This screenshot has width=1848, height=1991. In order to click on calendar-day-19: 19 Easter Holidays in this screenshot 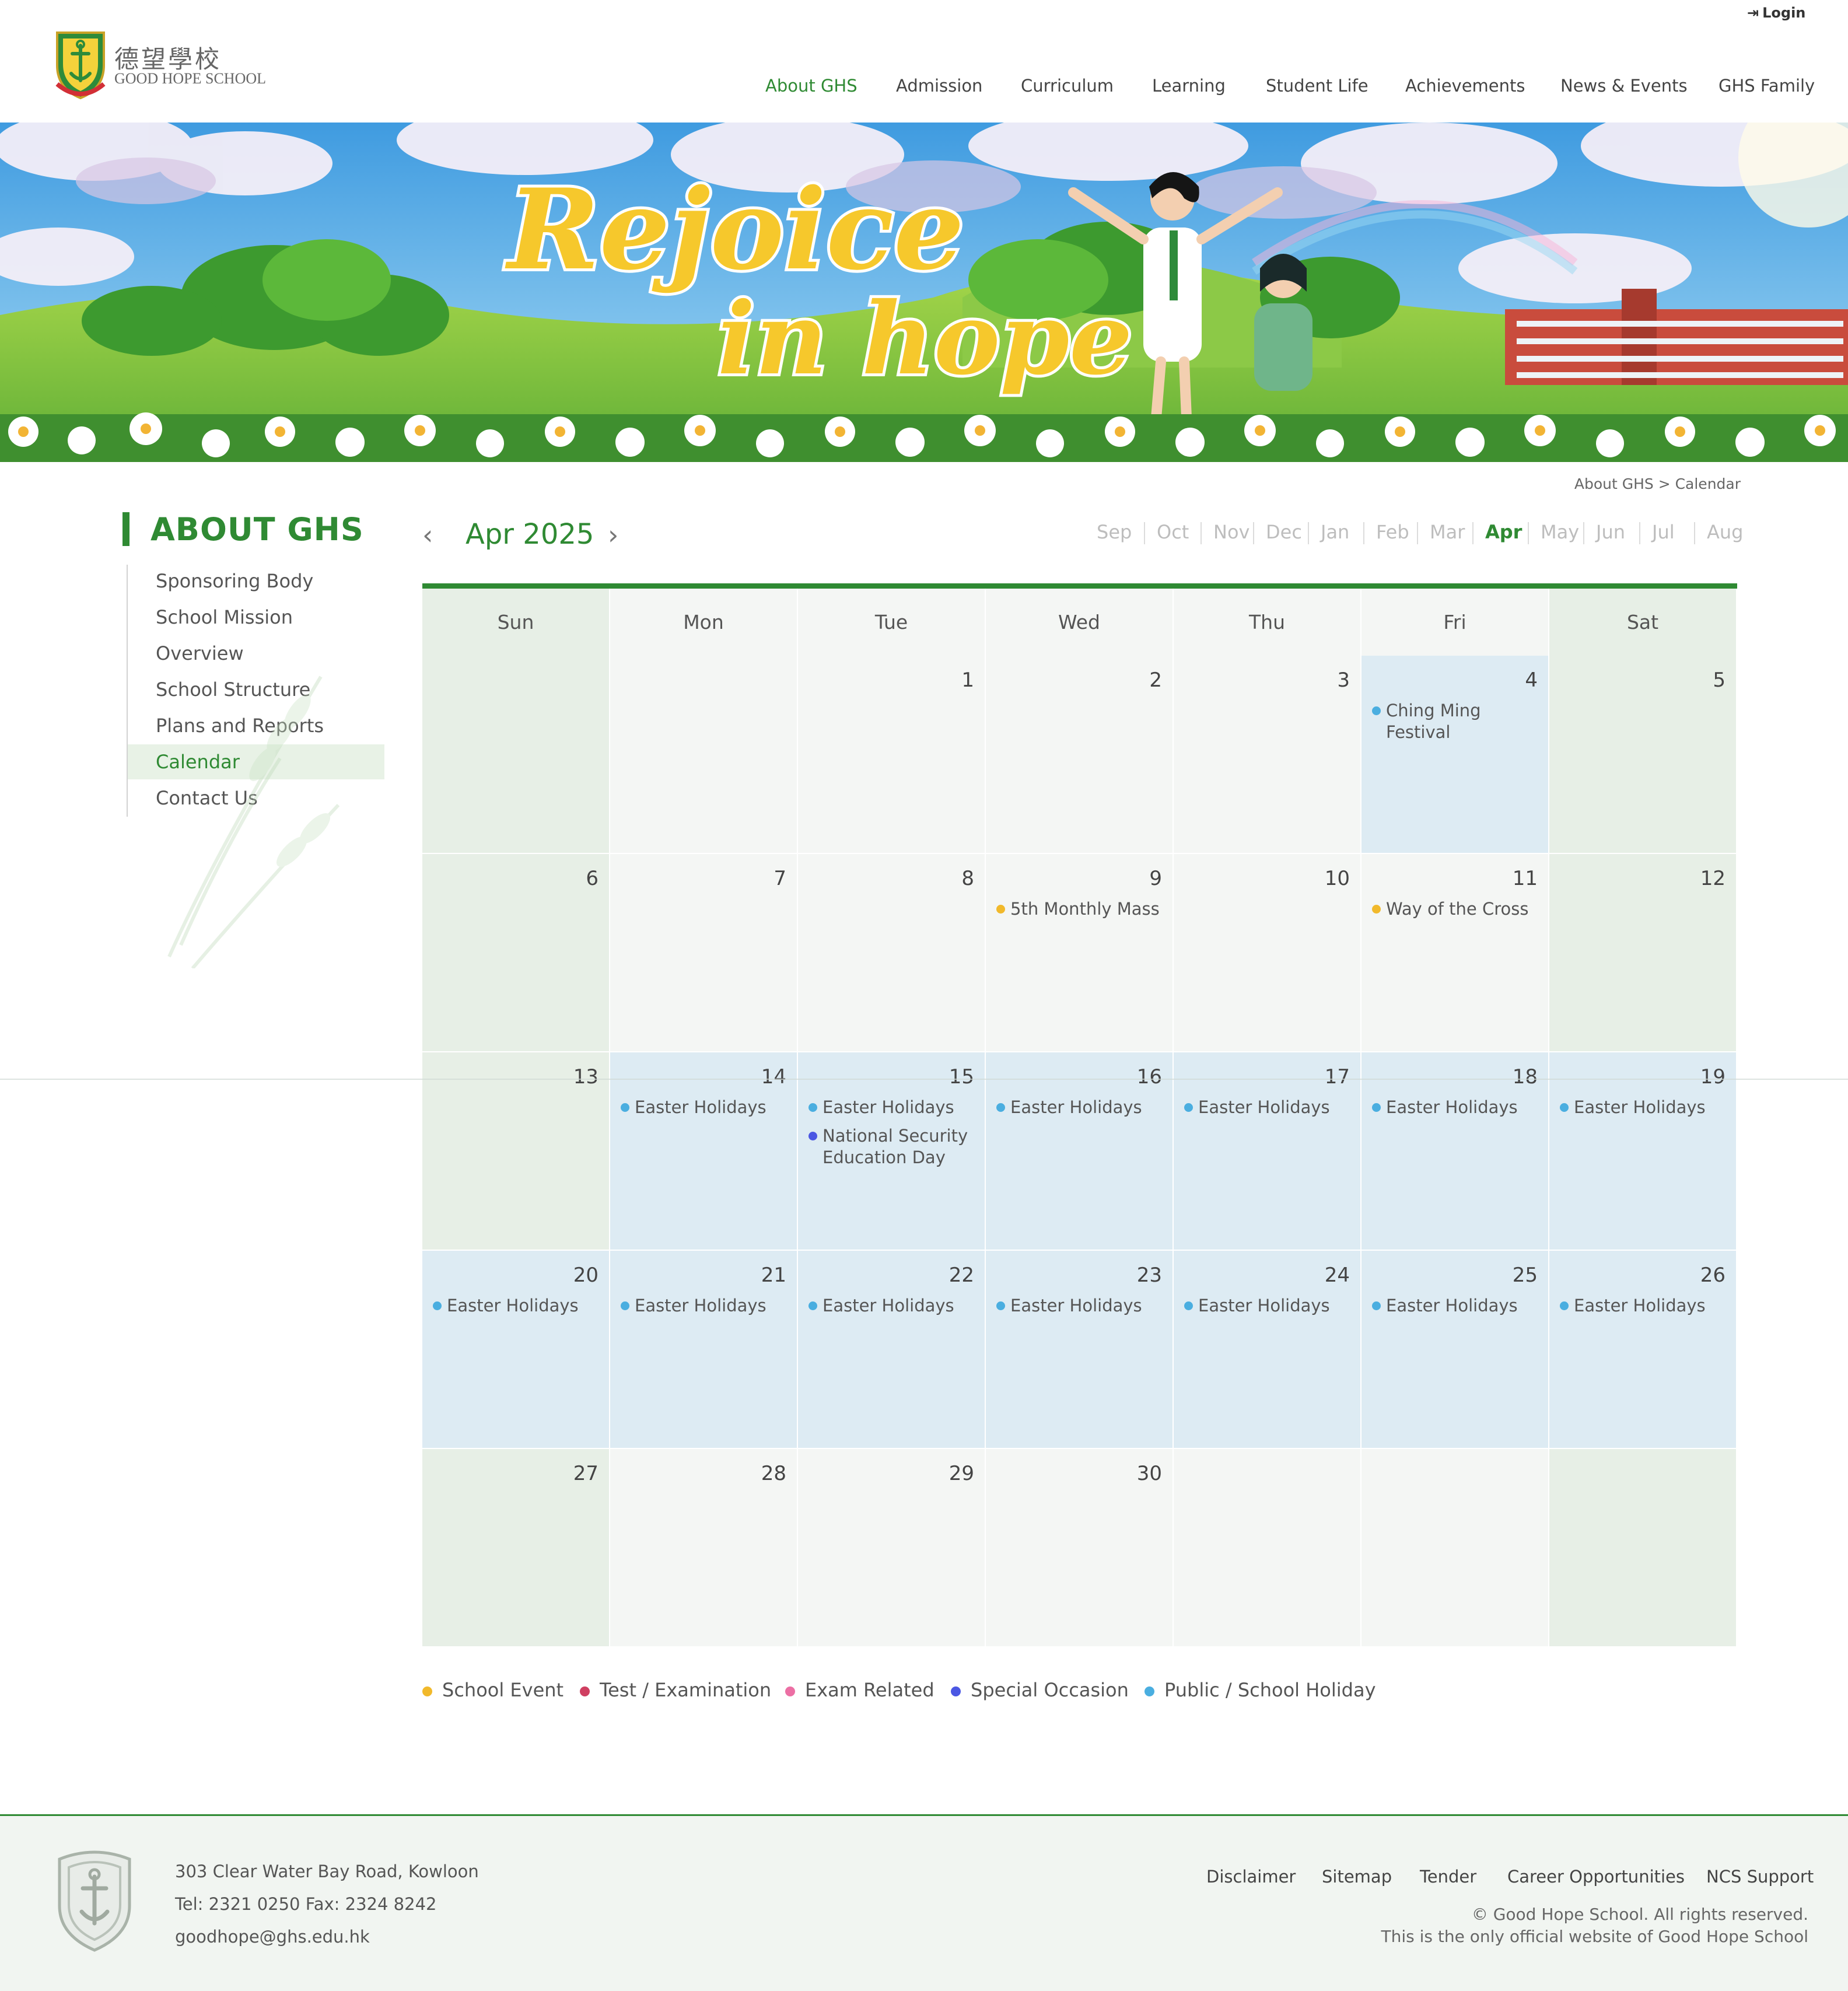, I will do `click(1643, 1151)`.